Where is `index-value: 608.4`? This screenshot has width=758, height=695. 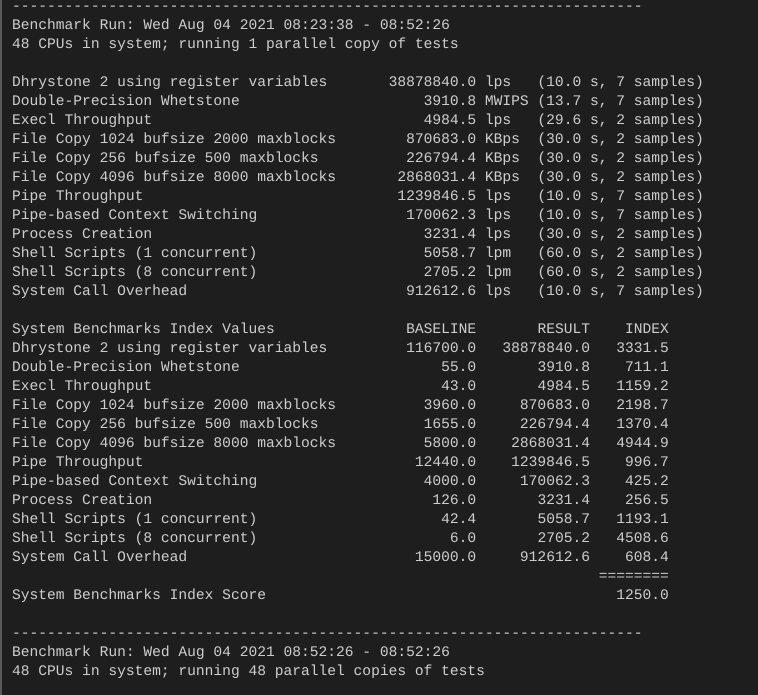 index-value: 608.4 is located at coordinates (647, 558).